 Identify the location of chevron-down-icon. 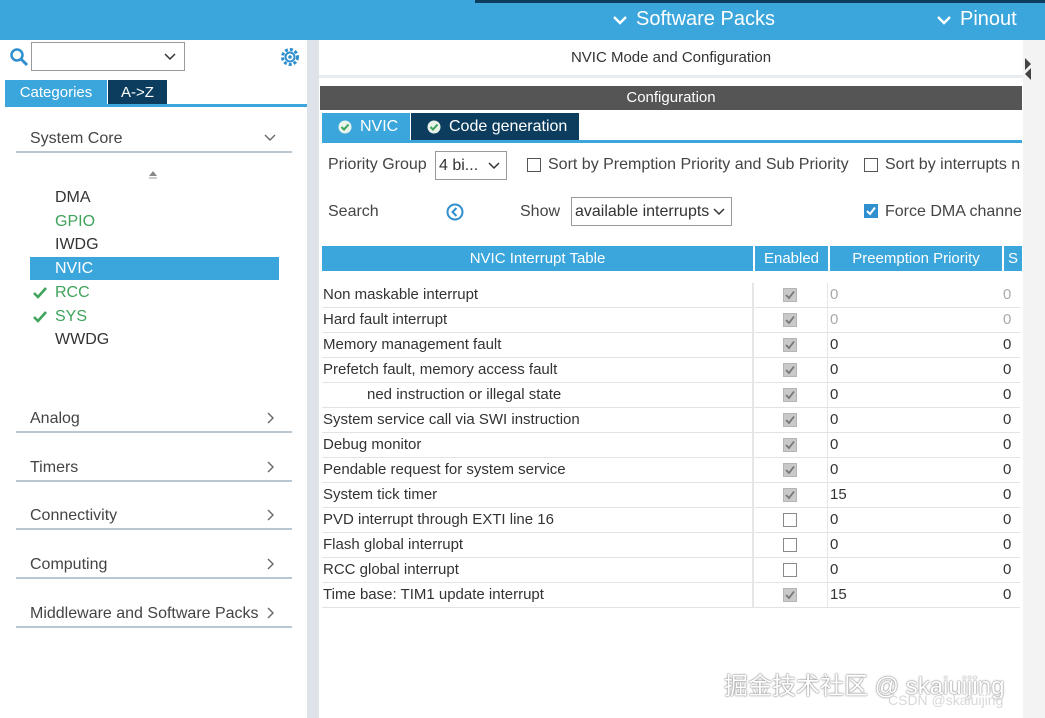
(944, 20).